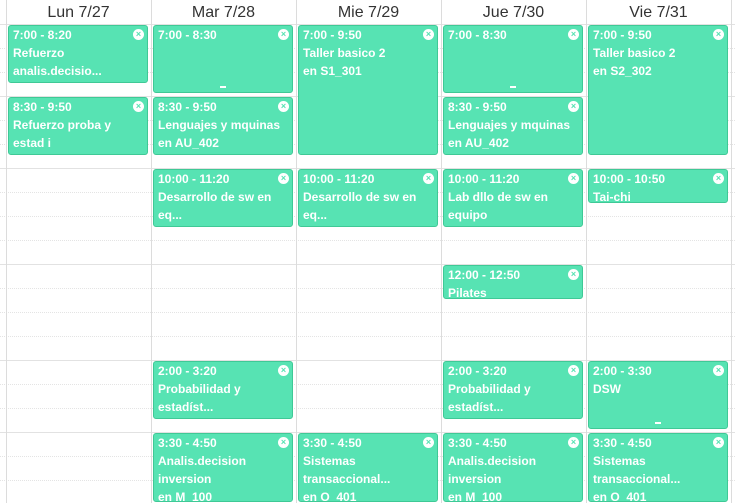  What do you see at coordinates (223, 225) in the screenshot?
I see `event-location: en SD_704` at bounding box center [223, 225].